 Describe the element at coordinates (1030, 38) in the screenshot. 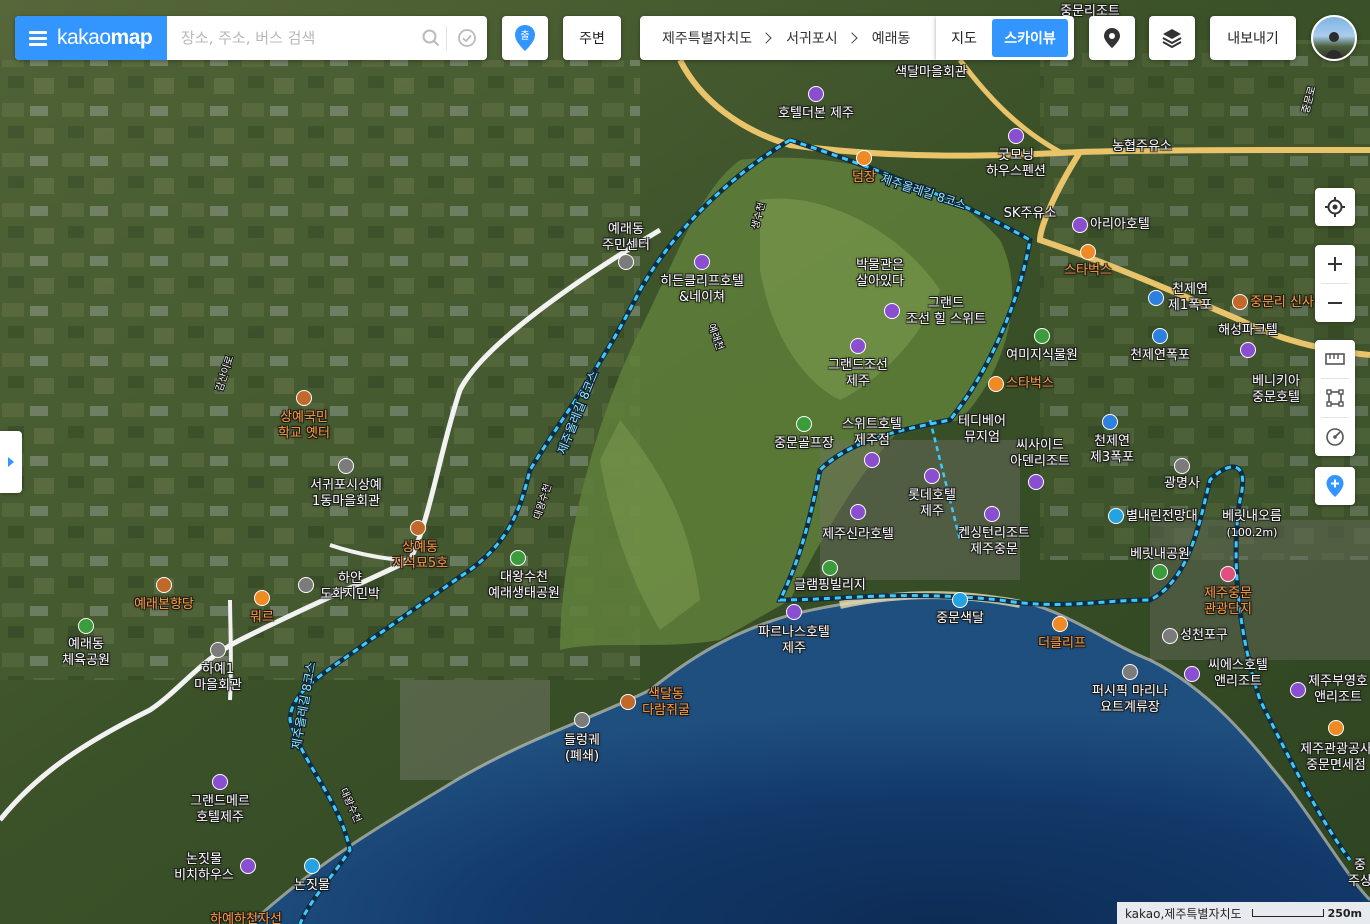

I see `map-type-skyview-button: 스카이뷰` at that location.